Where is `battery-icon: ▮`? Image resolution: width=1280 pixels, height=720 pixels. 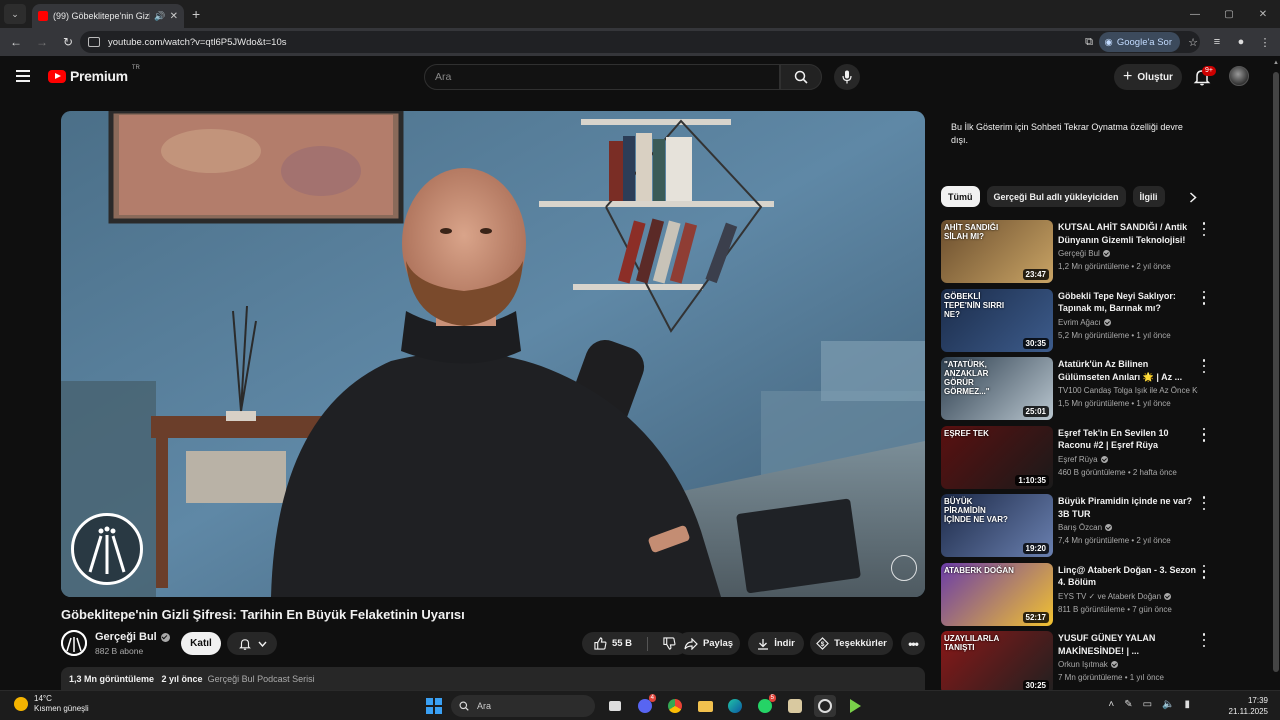
battery-icon: ▮ is located at coordinates (1187, 704).